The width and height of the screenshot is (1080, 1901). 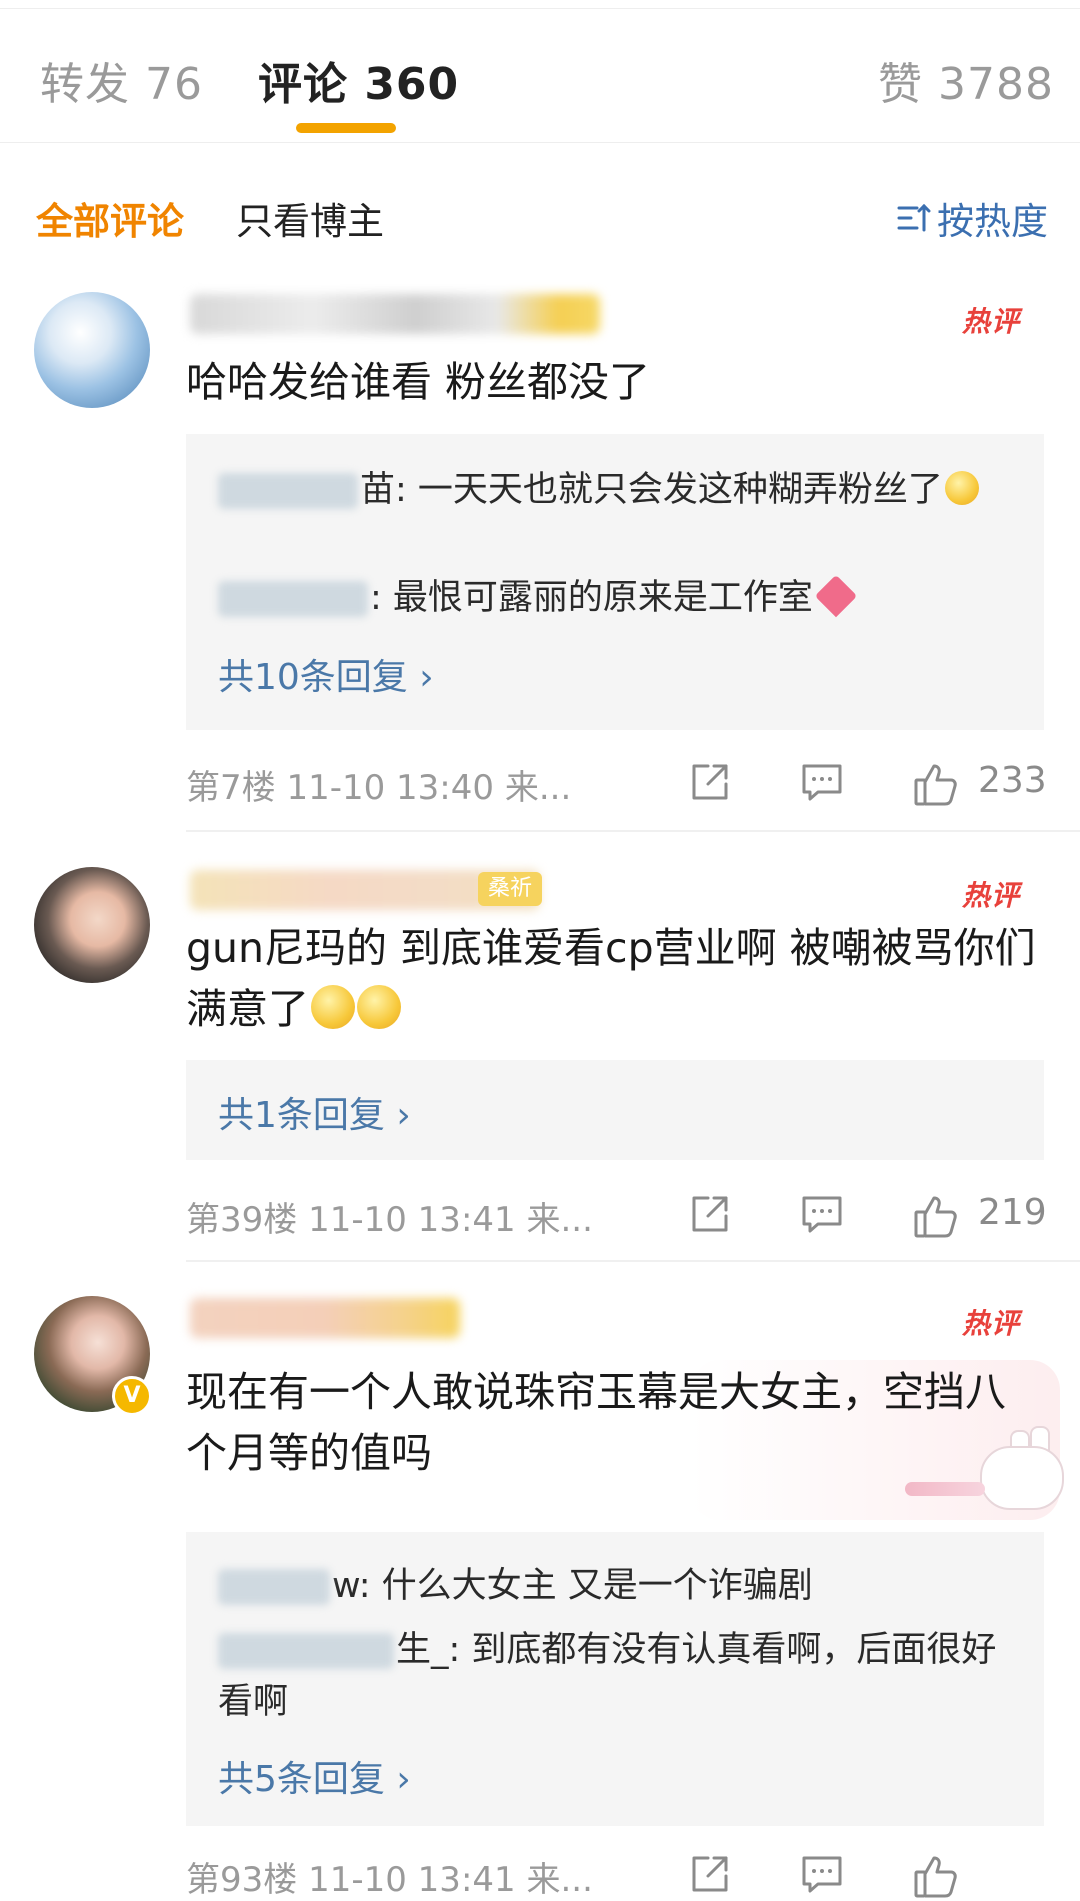 I want to click on reply-text: : 一天天也就只会发这种糊弄粉丝了, so click(x=669, y=490).